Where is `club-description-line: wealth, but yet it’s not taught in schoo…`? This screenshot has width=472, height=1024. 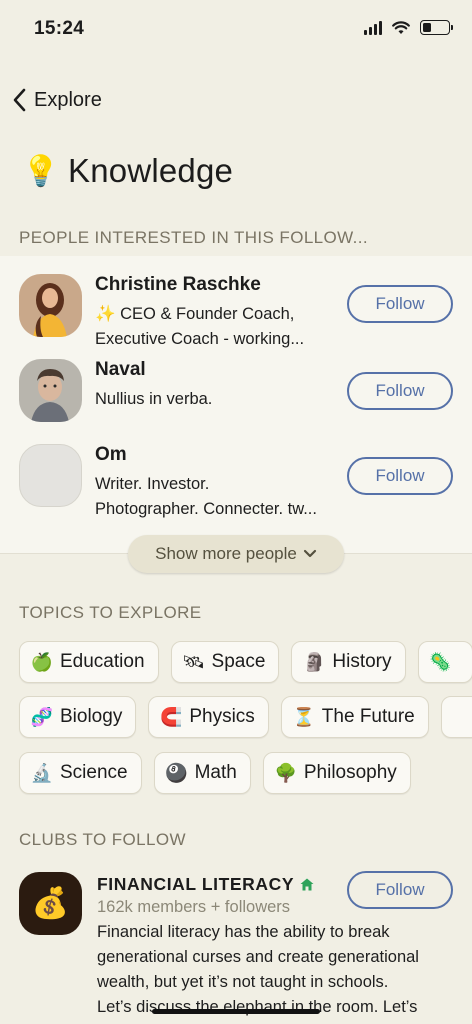
club-description-line: wealth, but yet it’s not taught in schoo… is located at coordinates (243, 982).